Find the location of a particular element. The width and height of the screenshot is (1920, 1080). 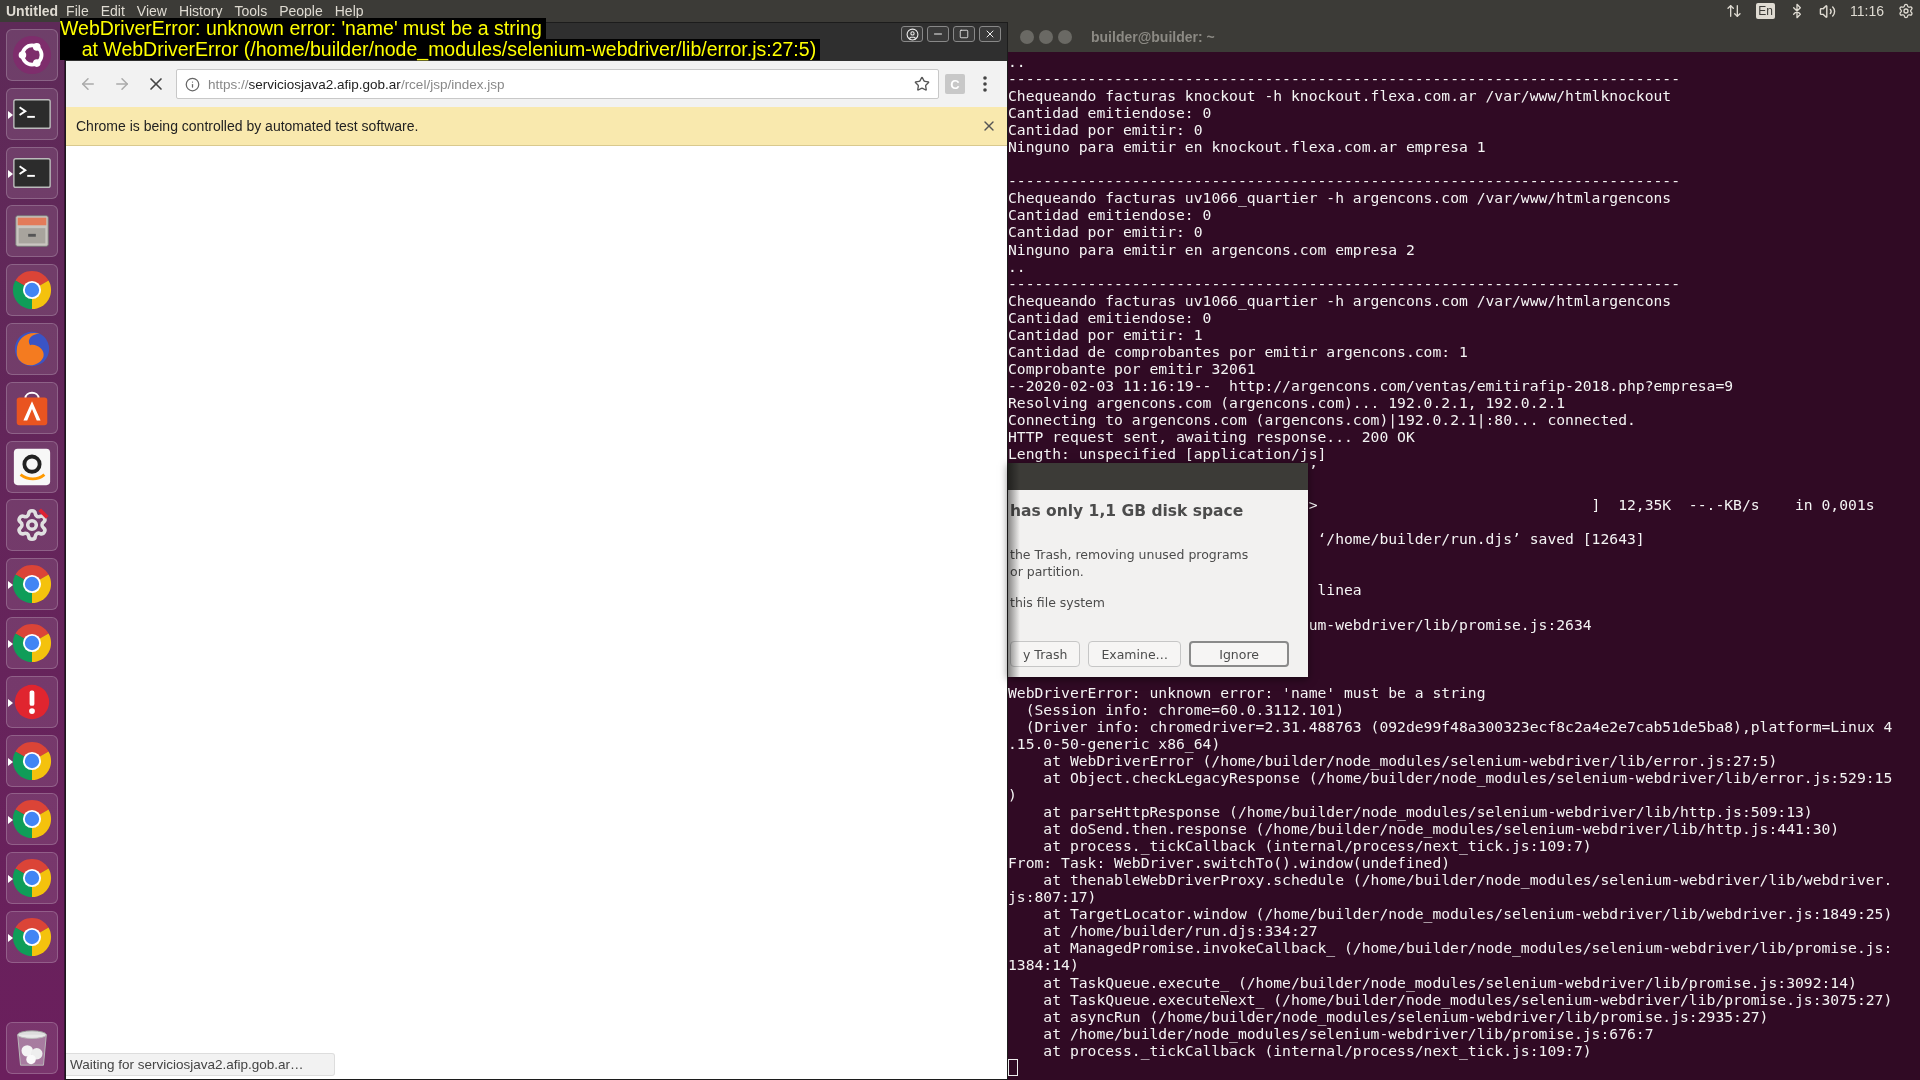

close-button is located at coordinates (990, 34).